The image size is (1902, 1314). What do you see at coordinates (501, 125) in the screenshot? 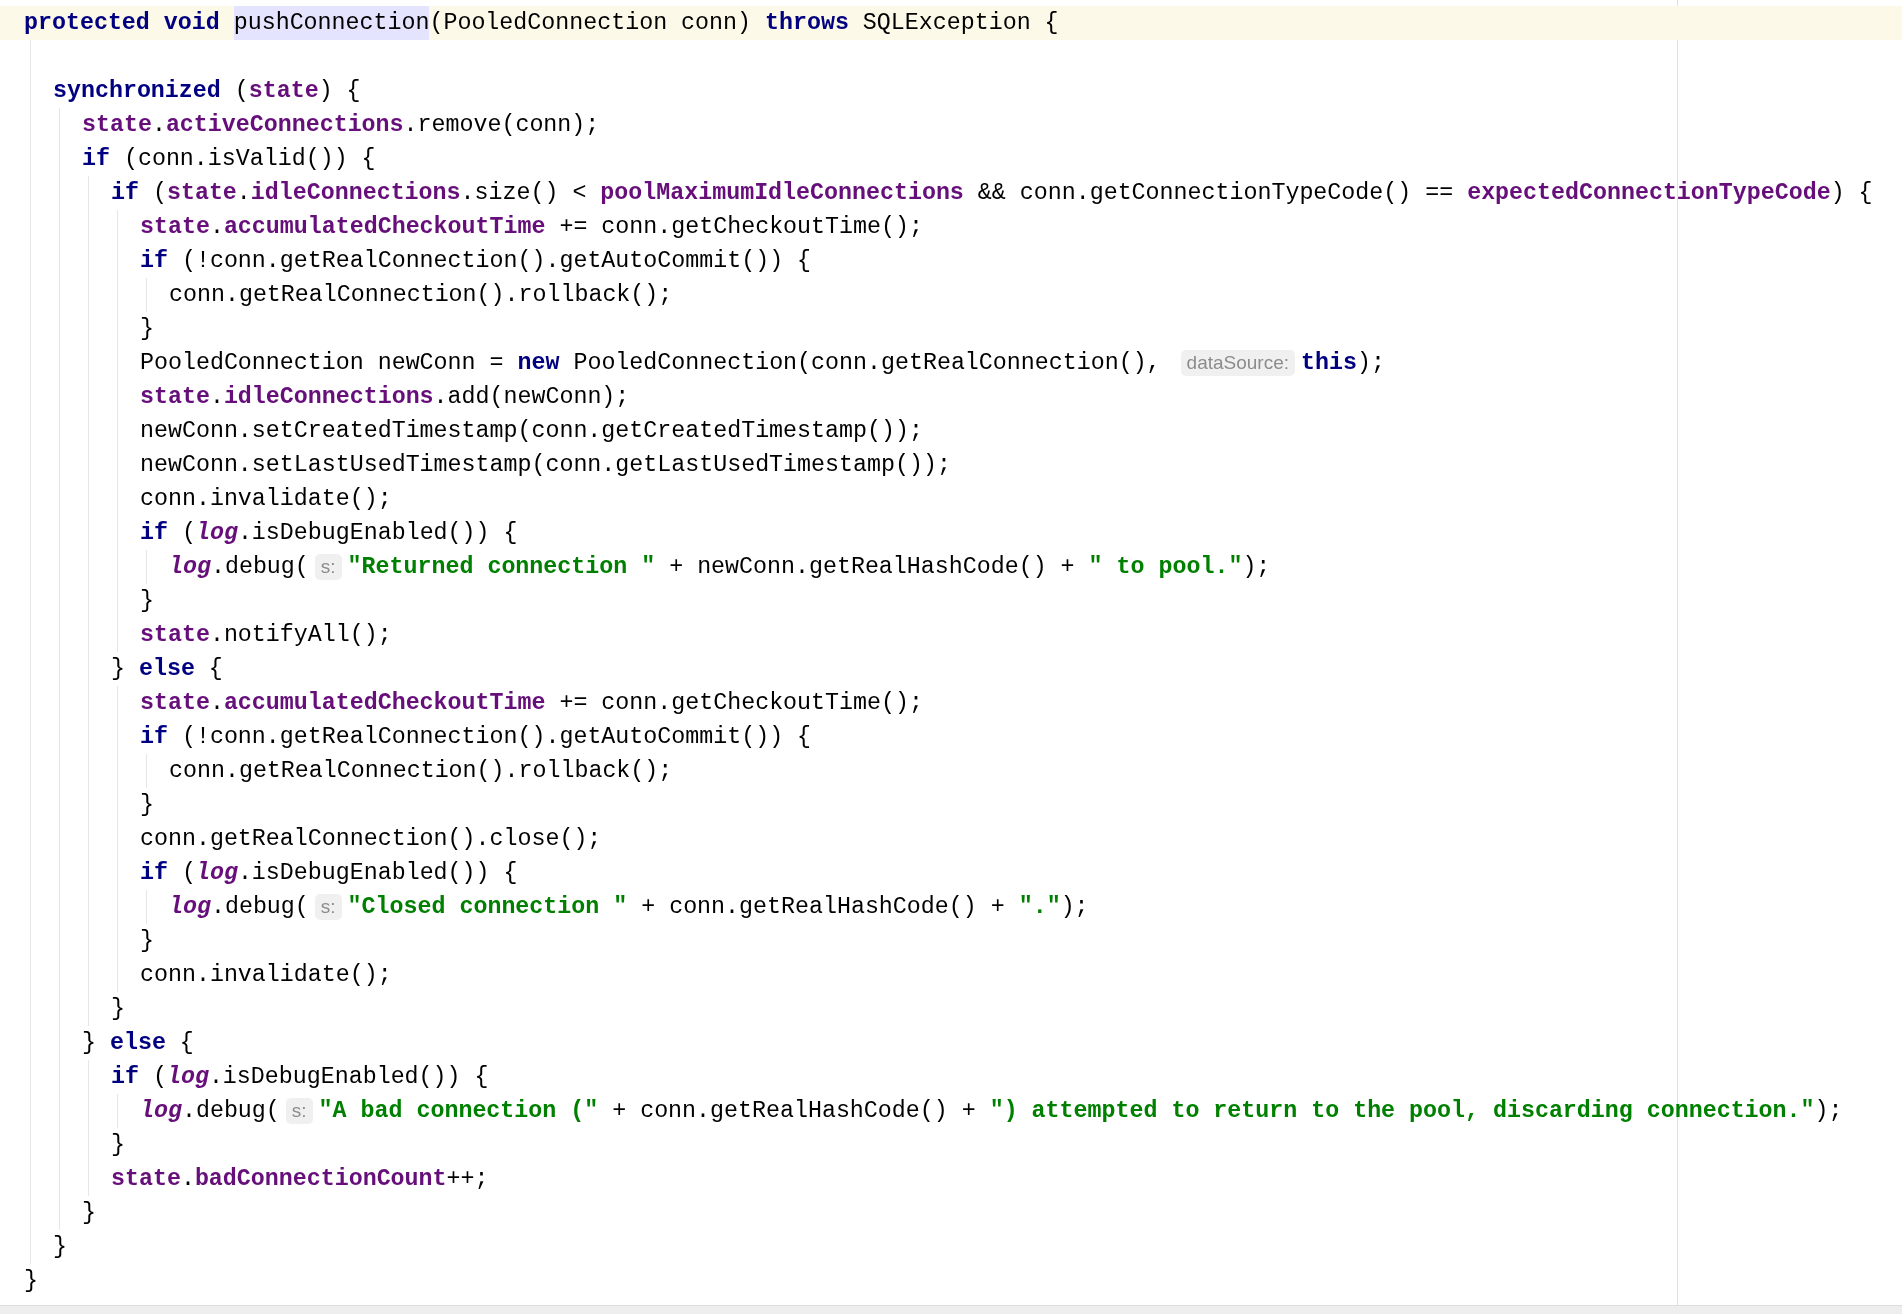
I see `code-text: .remove(conn);` at bounding box center [501, 125].